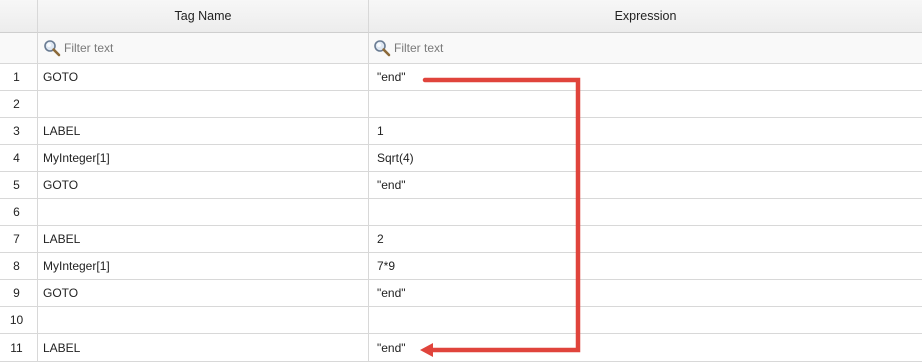 The image size is (922, 362). I want to click on filter-row-number, so click(19, 48).